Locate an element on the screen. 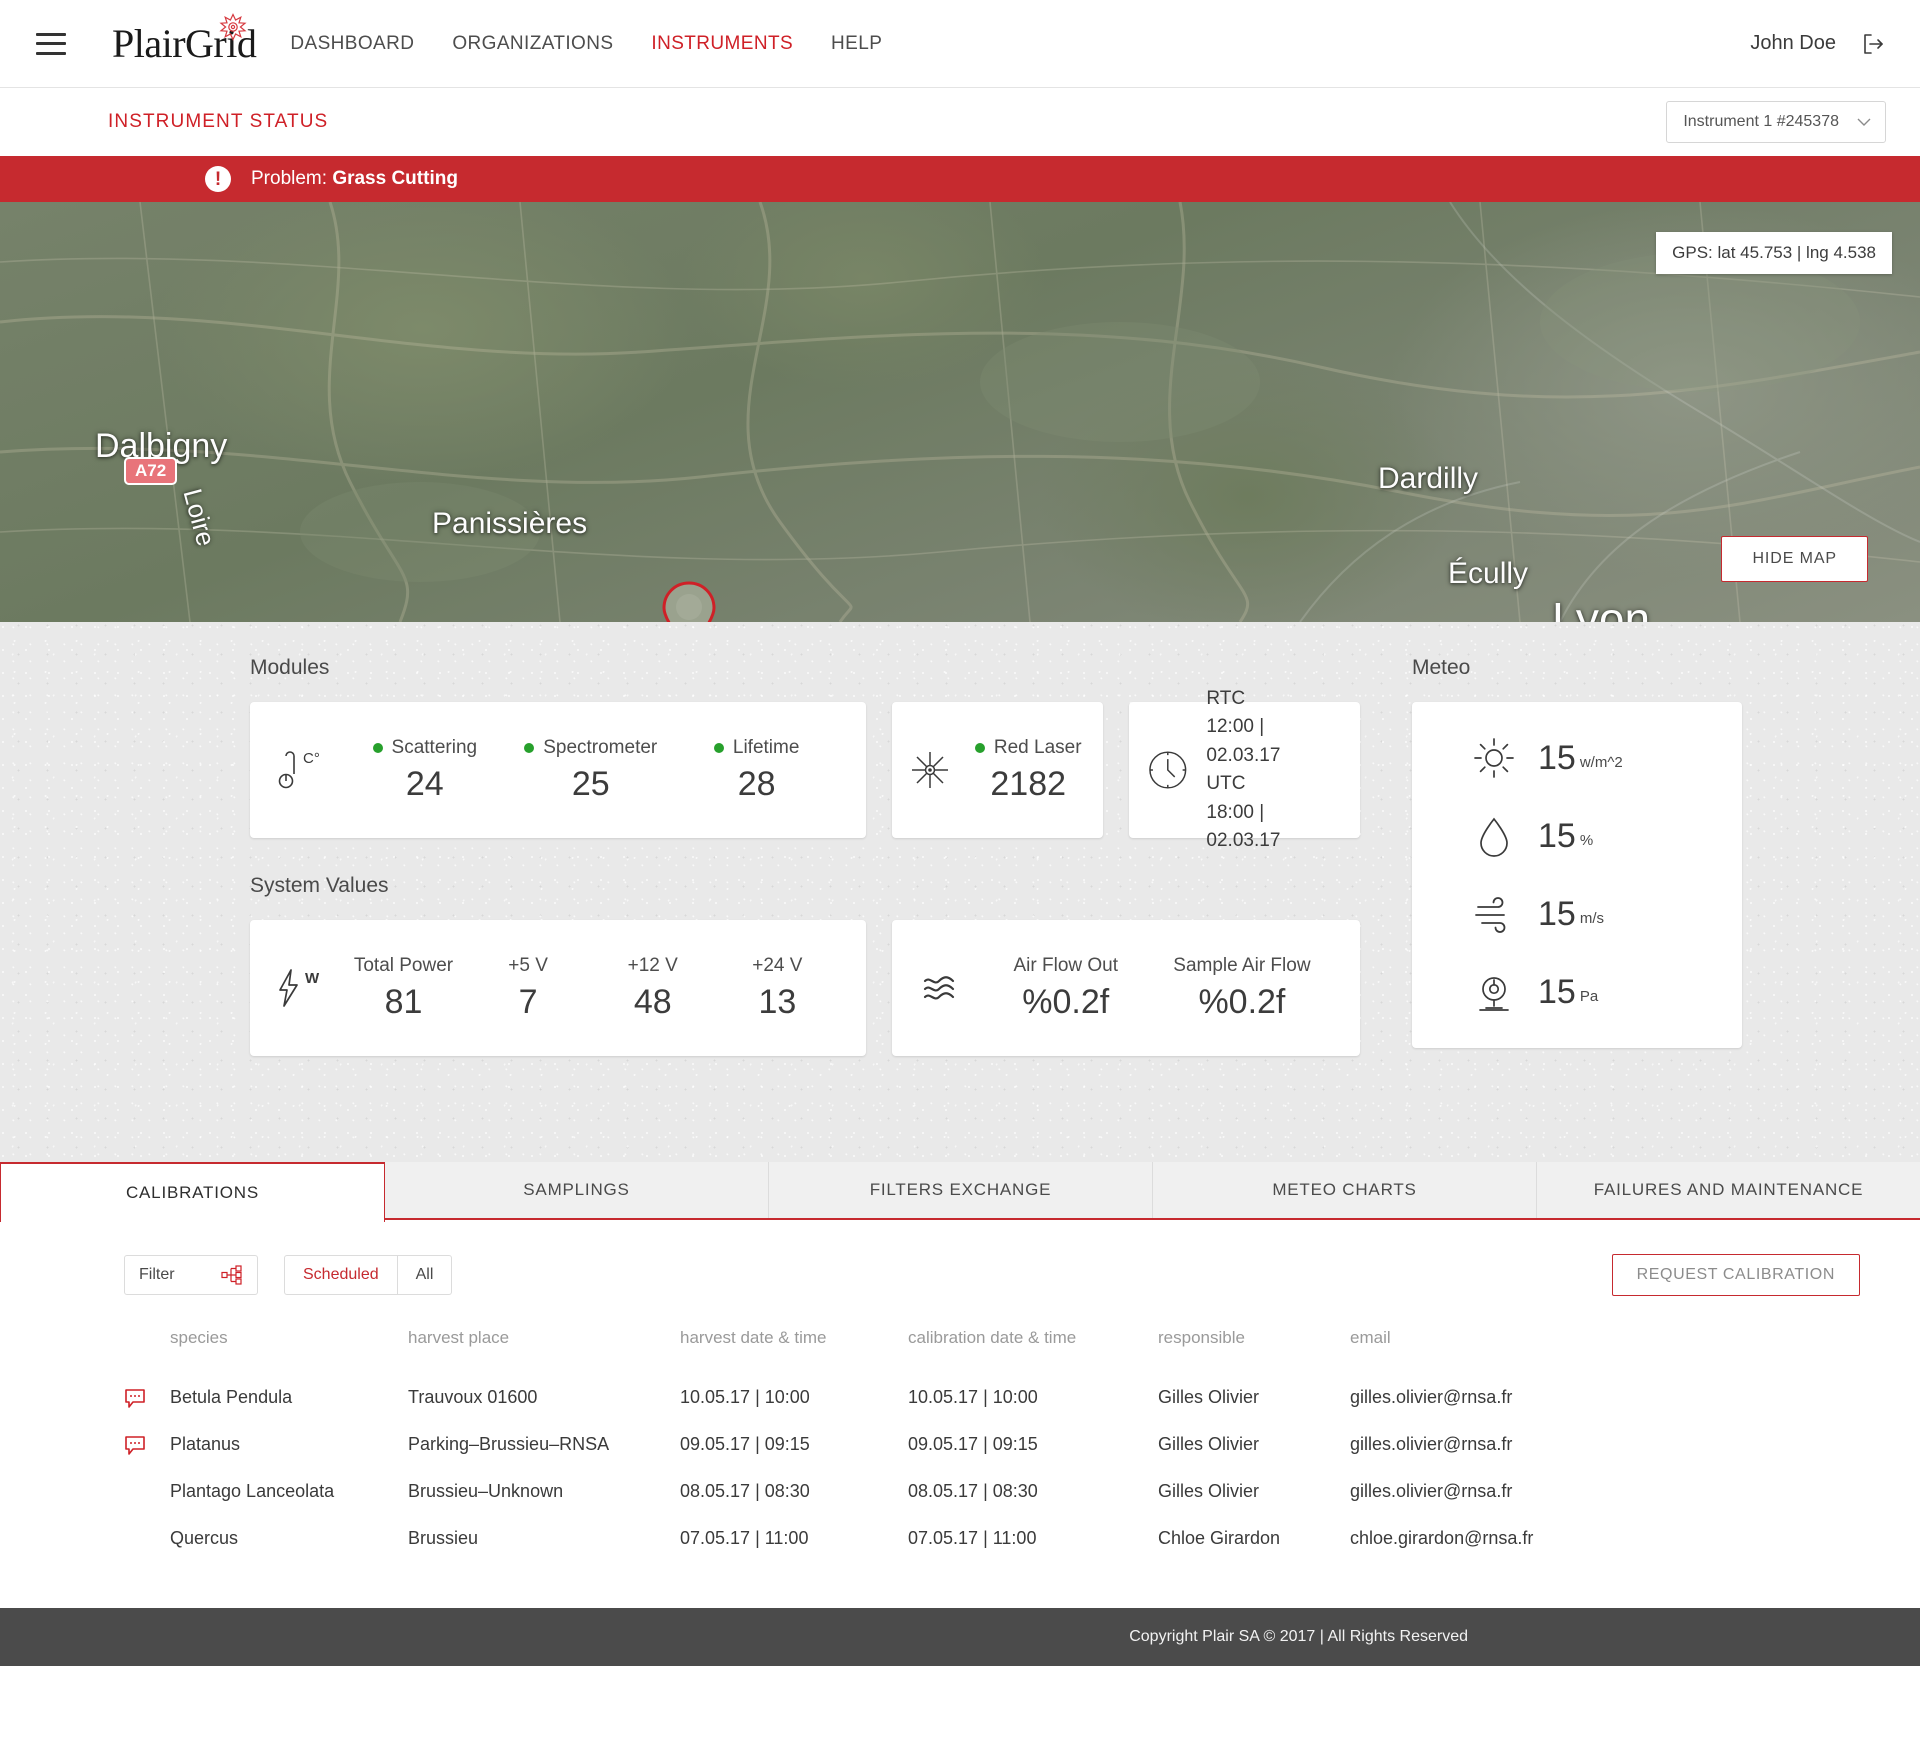  calibrations-toolbar: Filter Scheduled All REQUEST CALIBRATION is located at coordinates (992, 1275).